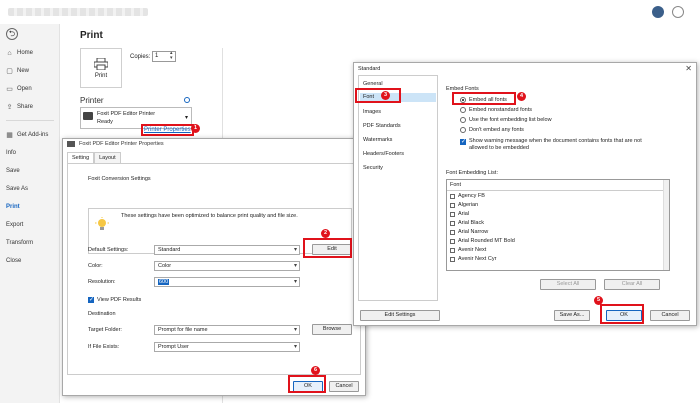 The height and width of the screenshot is (403, 700). Describe the element at coordinates (383, 154) in the screenshot. I see `category-headers-footers: Headers/Footers` at that location.